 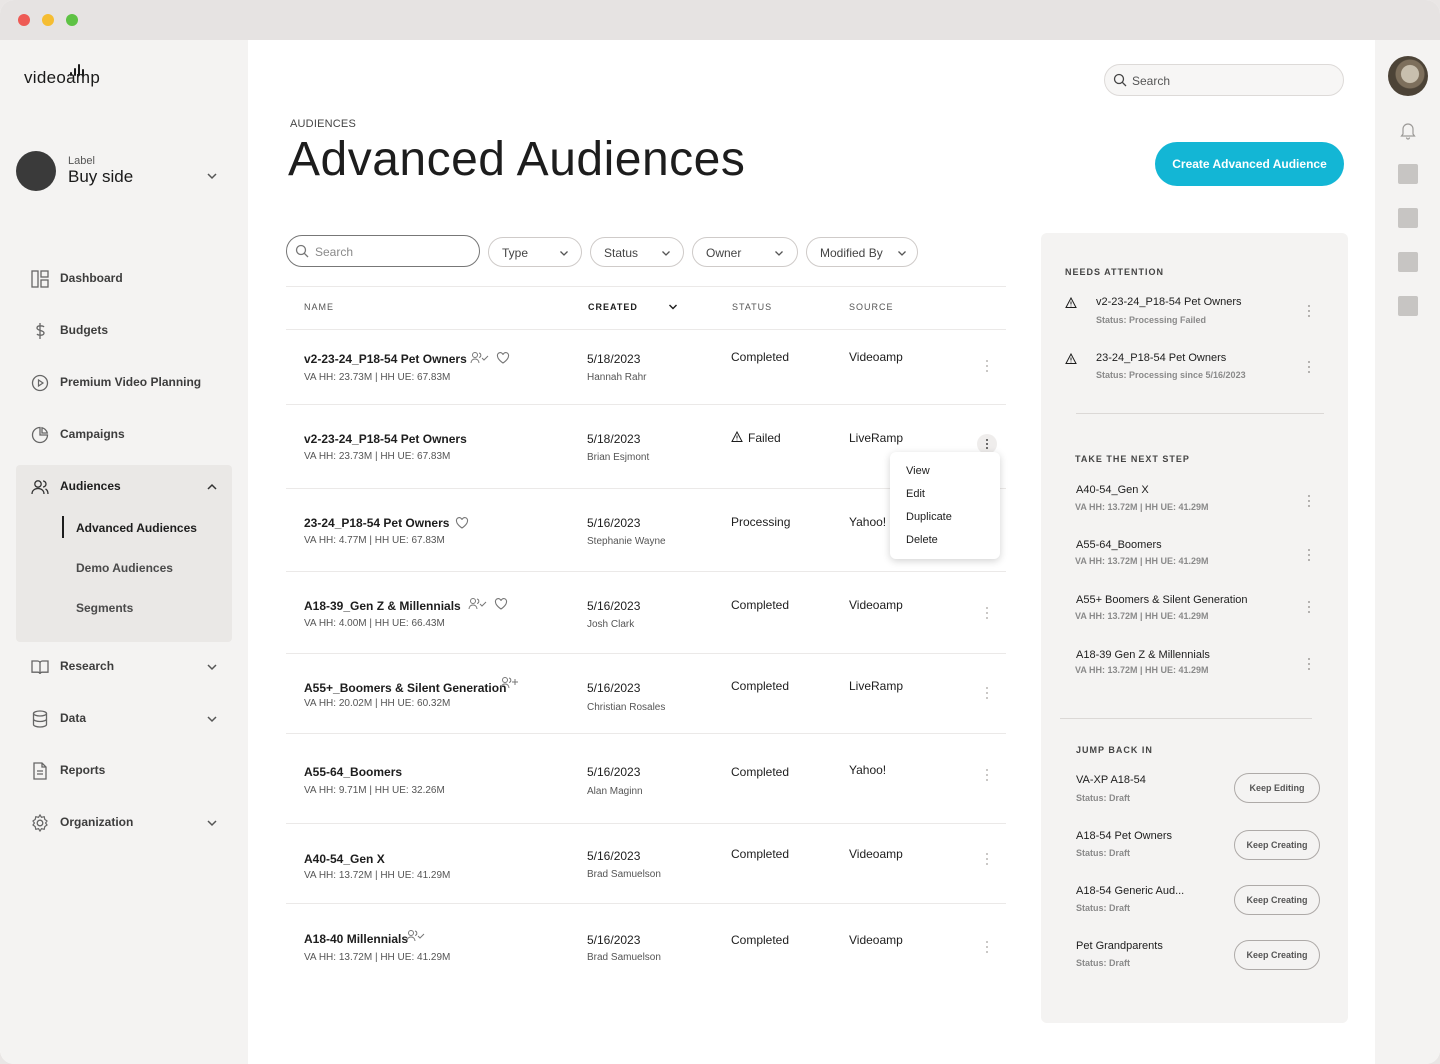 I want to click on source-text: Yahoo!, so click(x=868, y=522).